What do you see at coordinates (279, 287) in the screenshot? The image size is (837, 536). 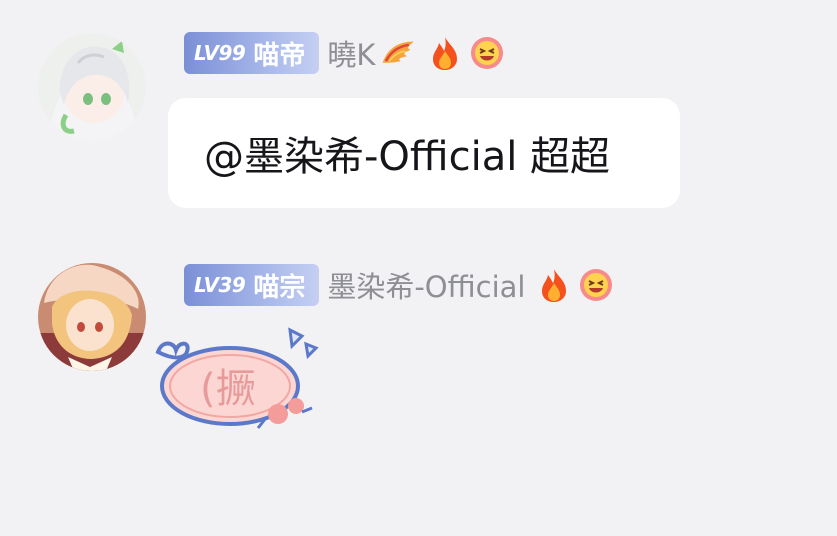 I see `rank-title: 喵宗` at bounding box center [279, 287].